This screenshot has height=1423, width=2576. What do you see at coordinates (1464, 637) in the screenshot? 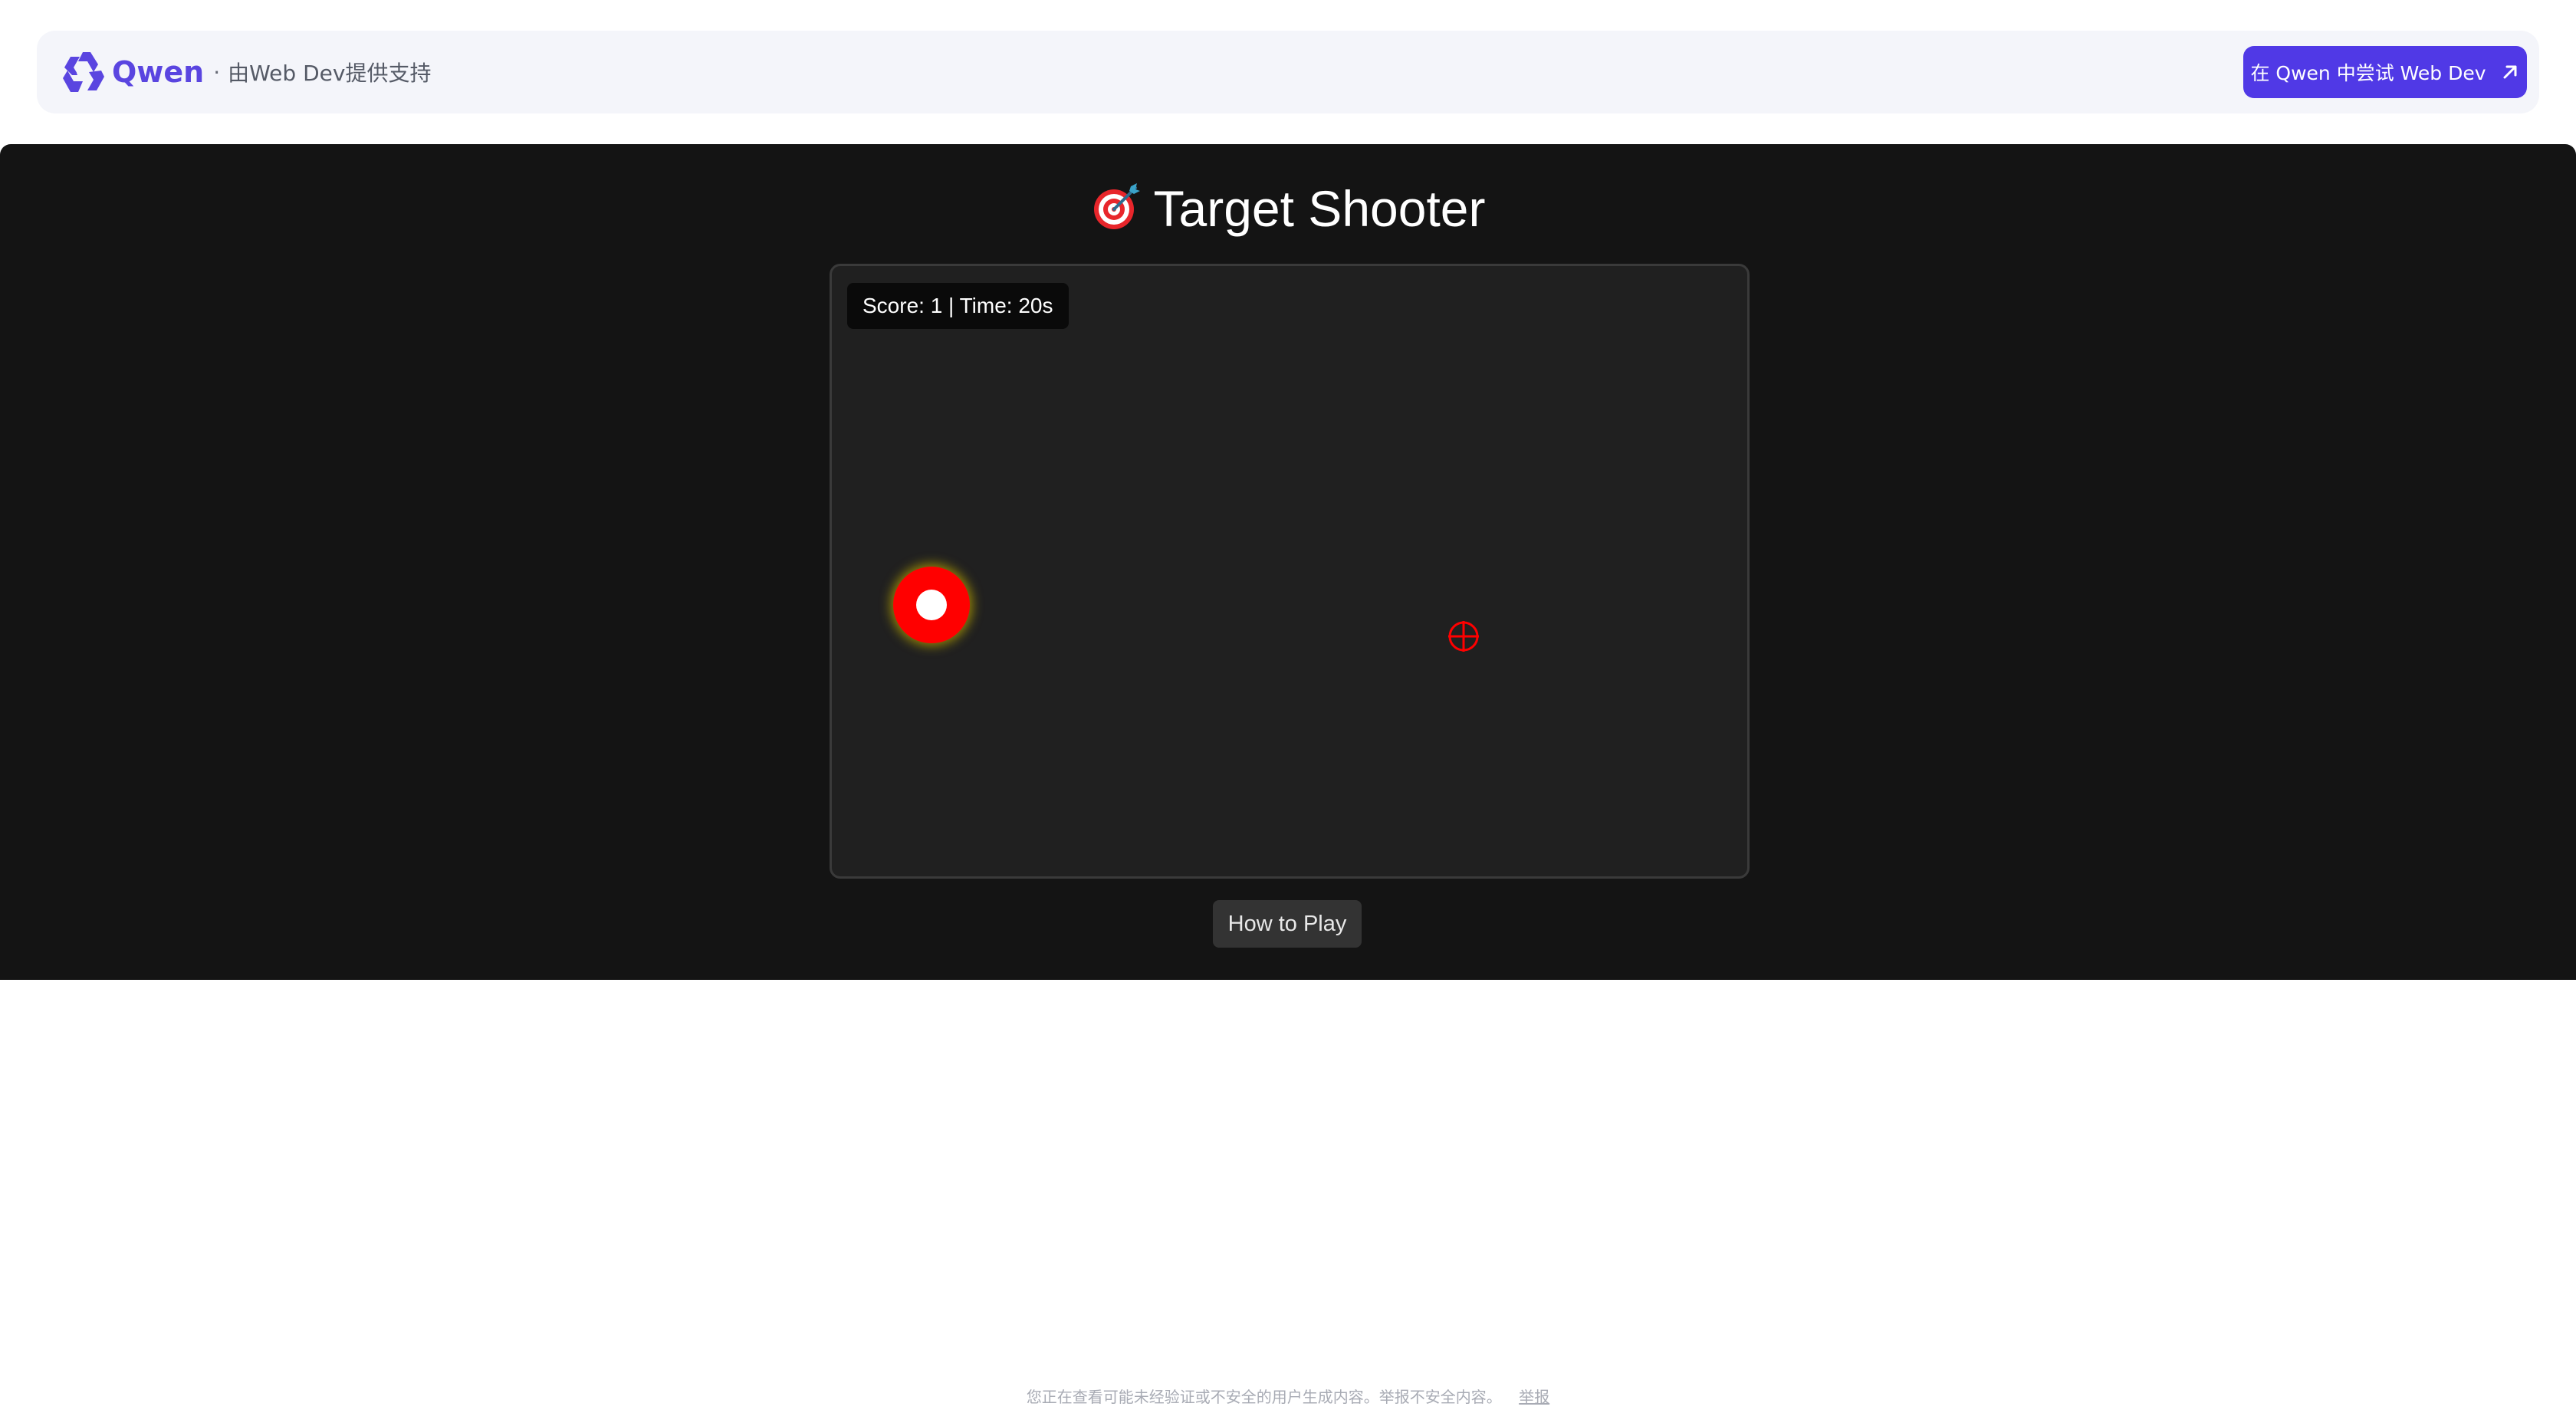
I see `crosshair-icon` at bounding box center [1464, 637].